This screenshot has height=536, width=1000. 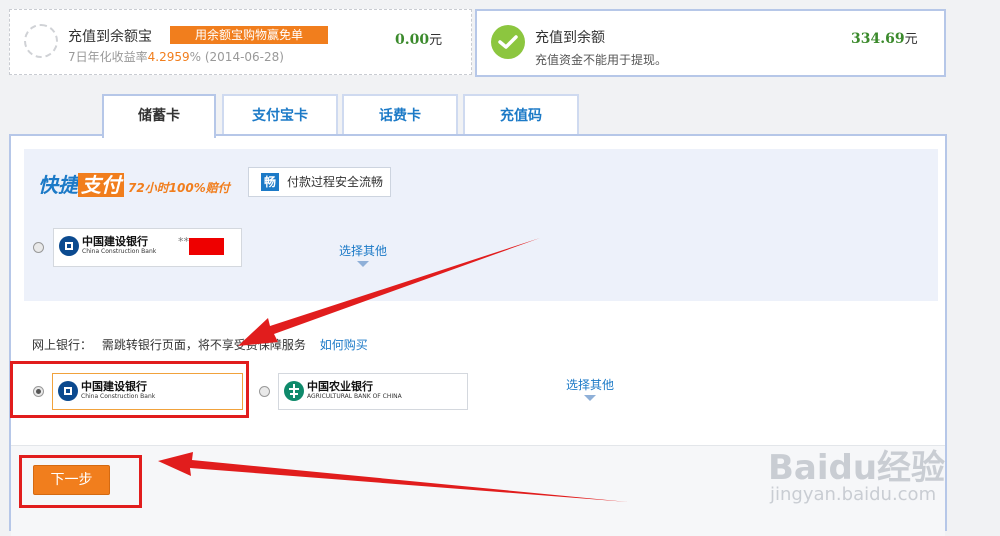 I want to click on tab-debit-card: 储蓄卡, so click(x=159, y=116).